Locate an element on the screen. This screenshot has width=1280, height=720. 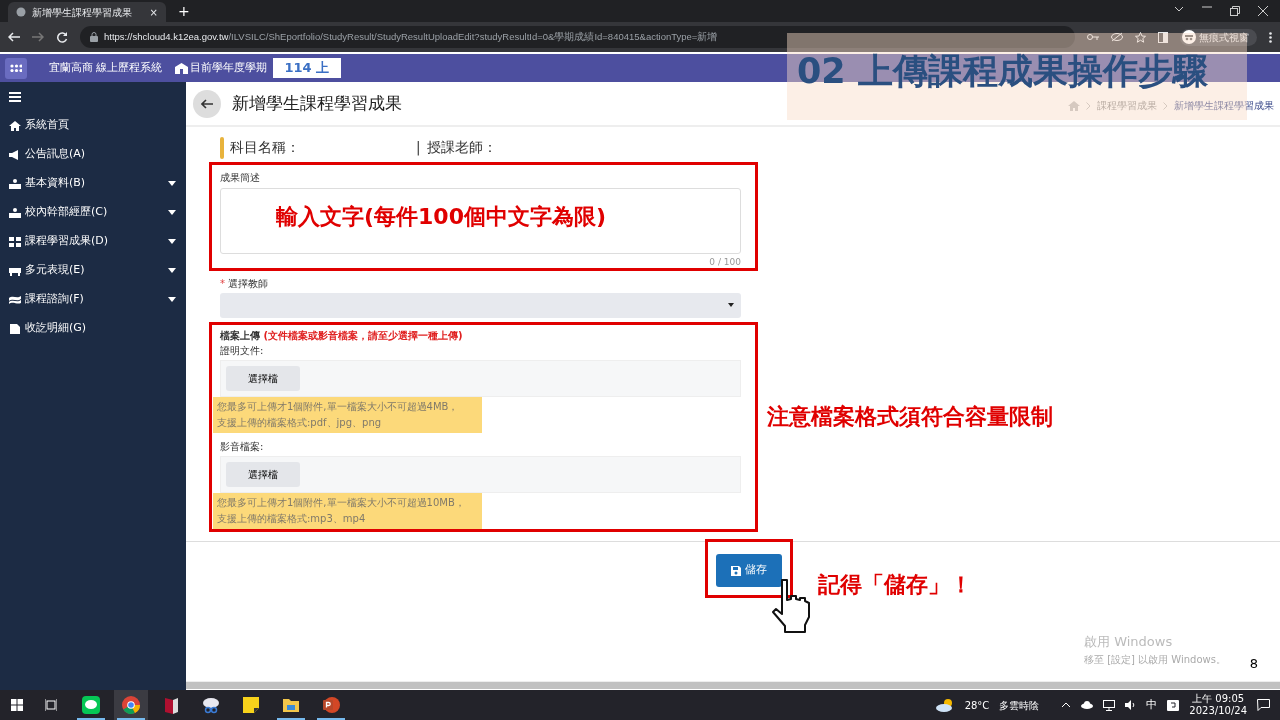
page-title: 新增學生課程學習成果 is located at coordinates (317, 103).